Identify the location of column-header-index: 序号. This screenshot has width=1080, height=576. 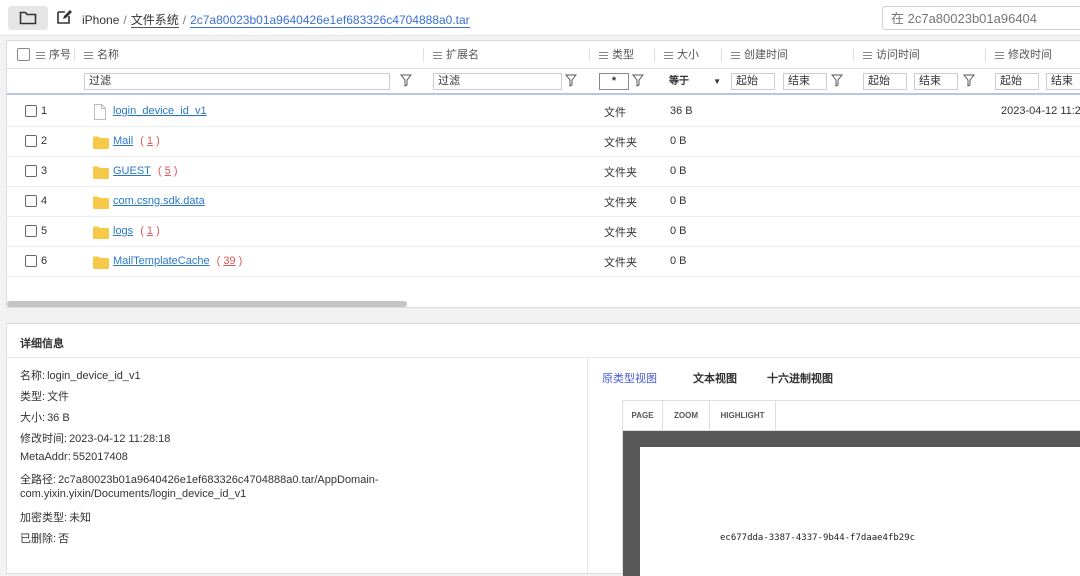
(53, 55).